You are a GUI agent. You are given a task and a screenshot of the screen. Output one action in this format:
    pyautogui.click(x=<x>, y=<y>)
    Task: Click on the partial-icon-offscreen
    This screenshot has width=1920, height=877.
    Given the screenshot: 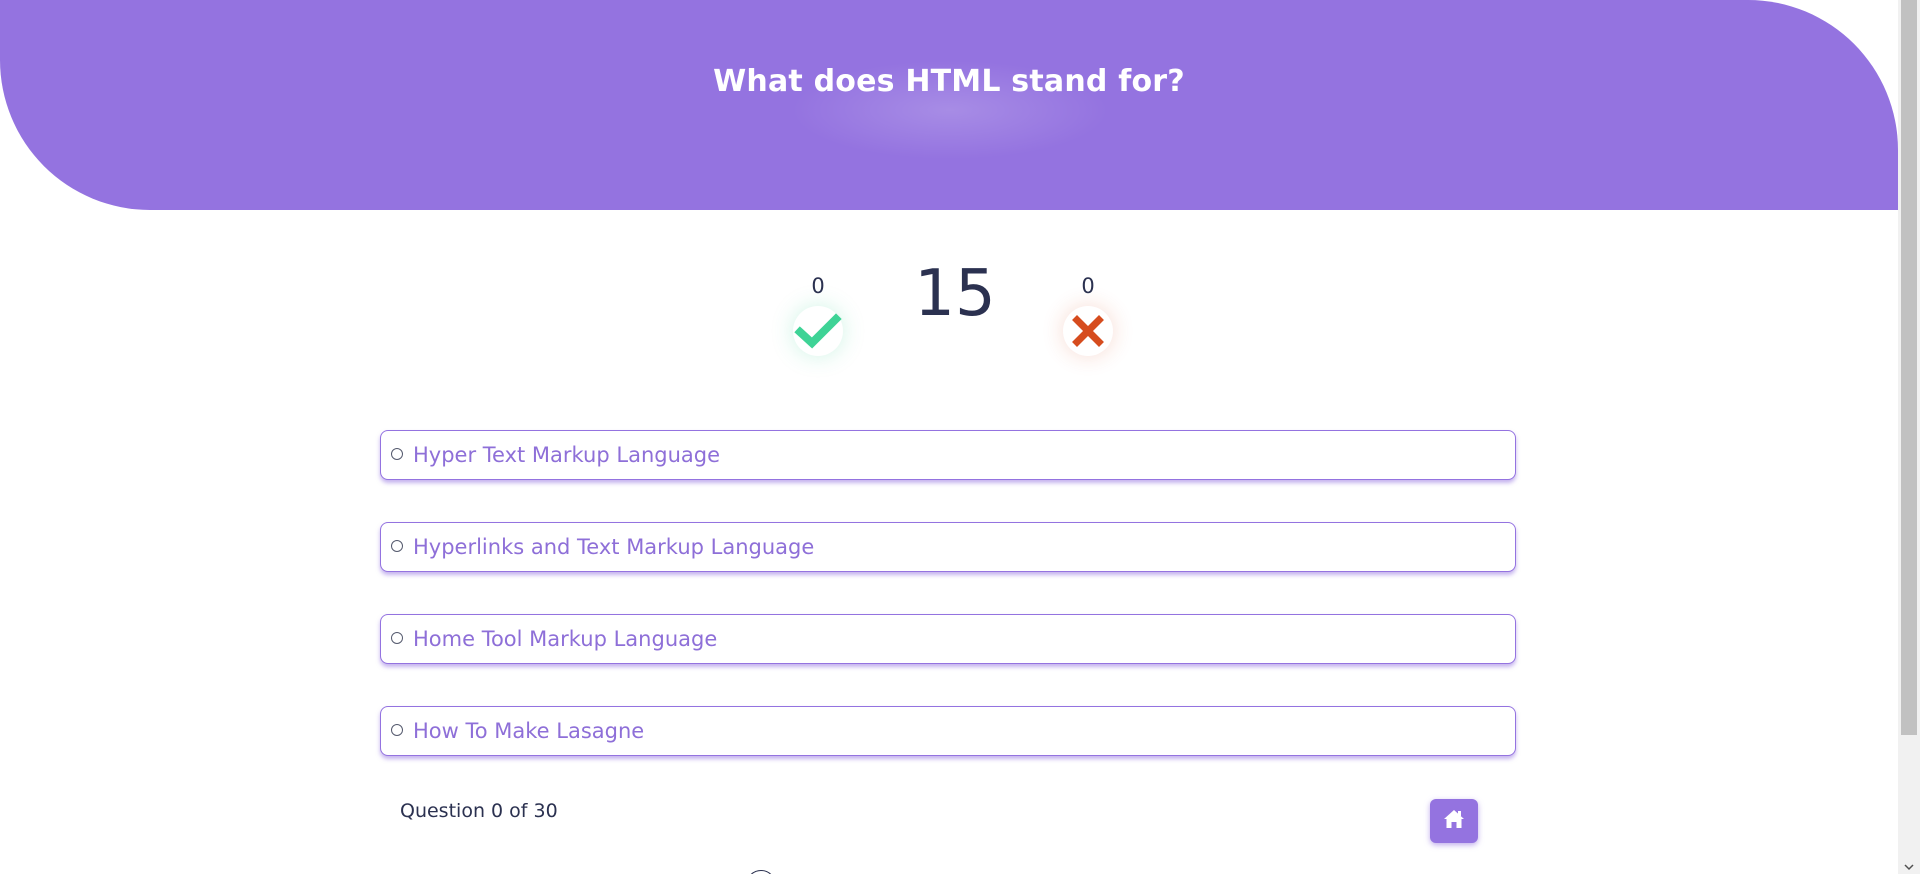 What is the action you would take?
    pyautogui.click(x=761, y=872)
    